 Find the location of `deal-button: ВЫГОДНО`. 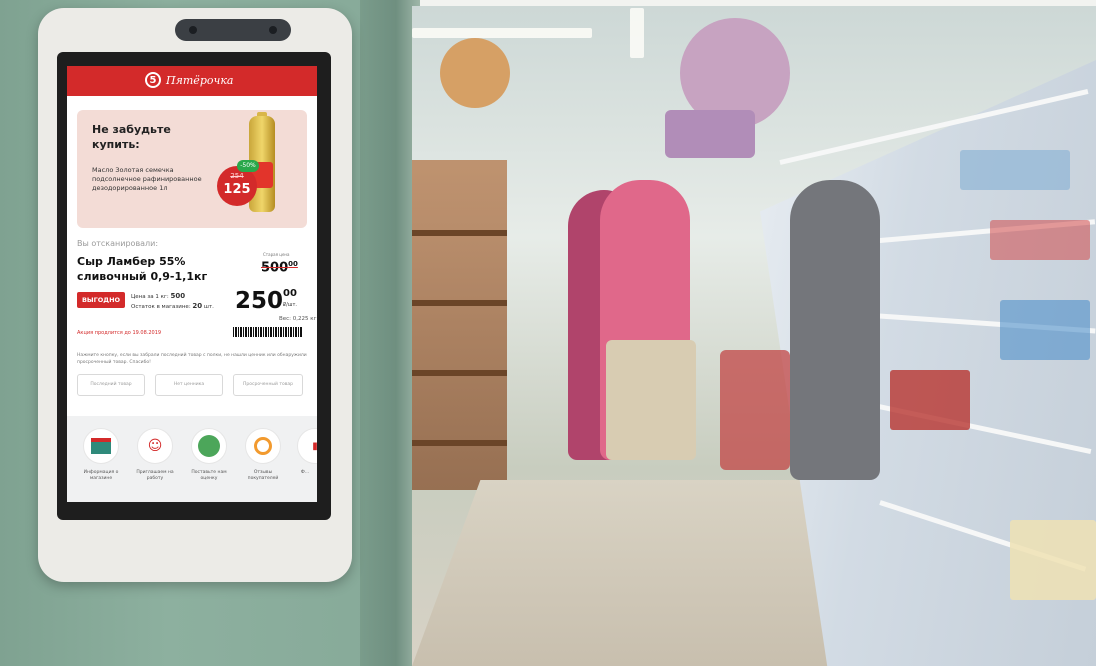

deal-button: ВЫГОДНО is located at coordinates (101, 300).